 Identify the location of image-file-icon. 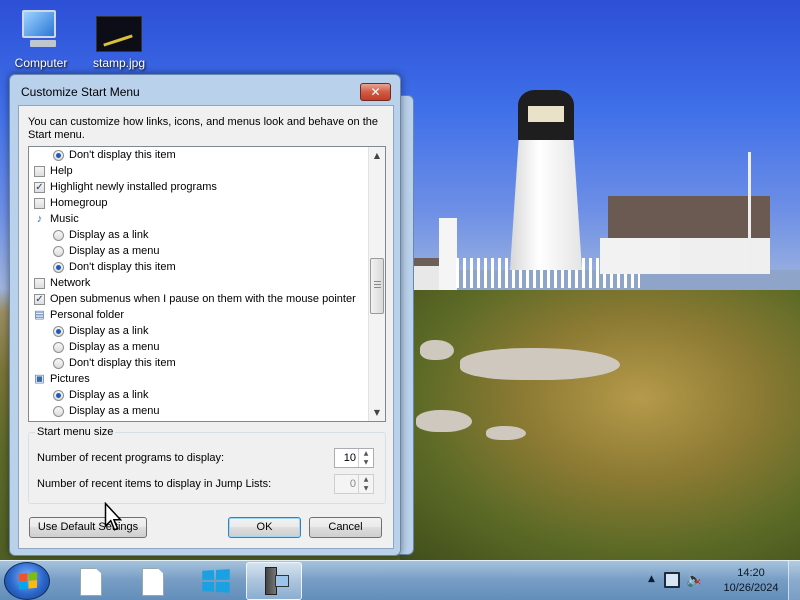
(119, 34).